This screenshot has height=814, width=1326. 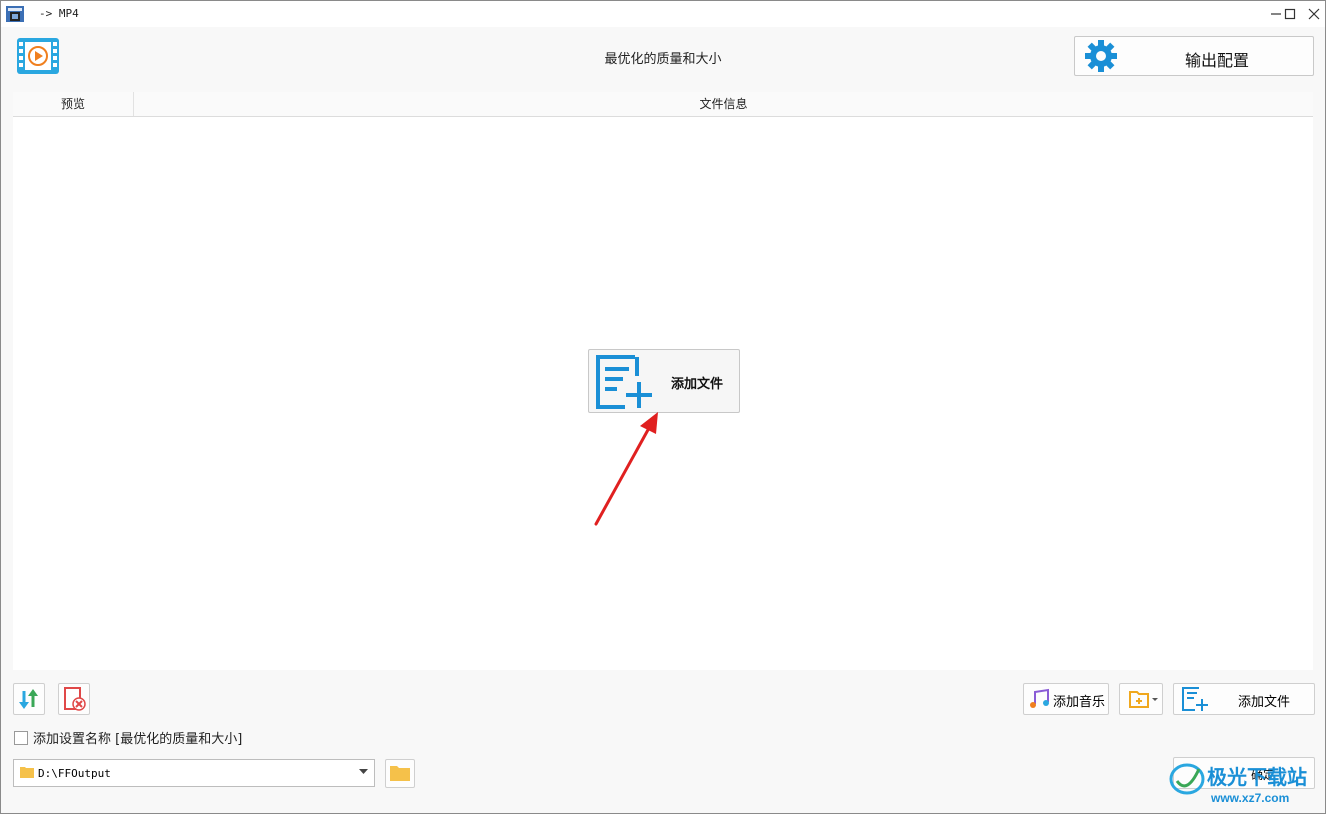 I want to click on close-button, so click(x=1312, y=14).